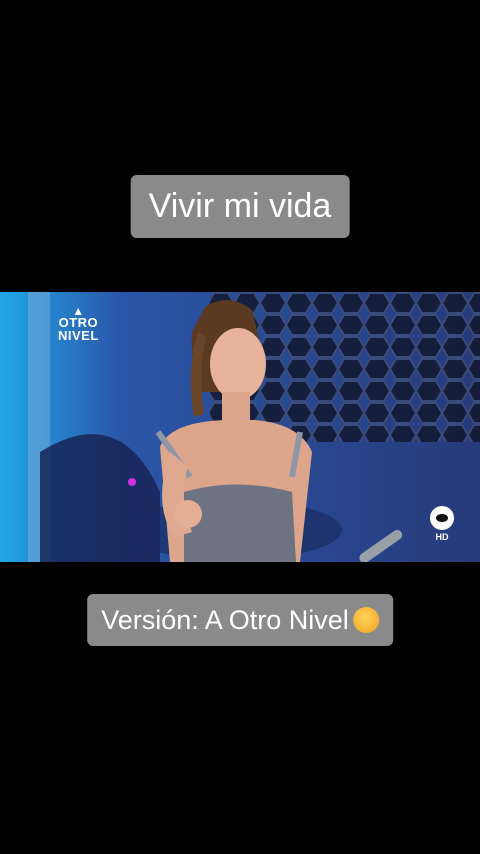 This screenshot has height=854, width=480. I want to click on channel-logo: ▲ OTRO NIVEL, so click(78, 324).